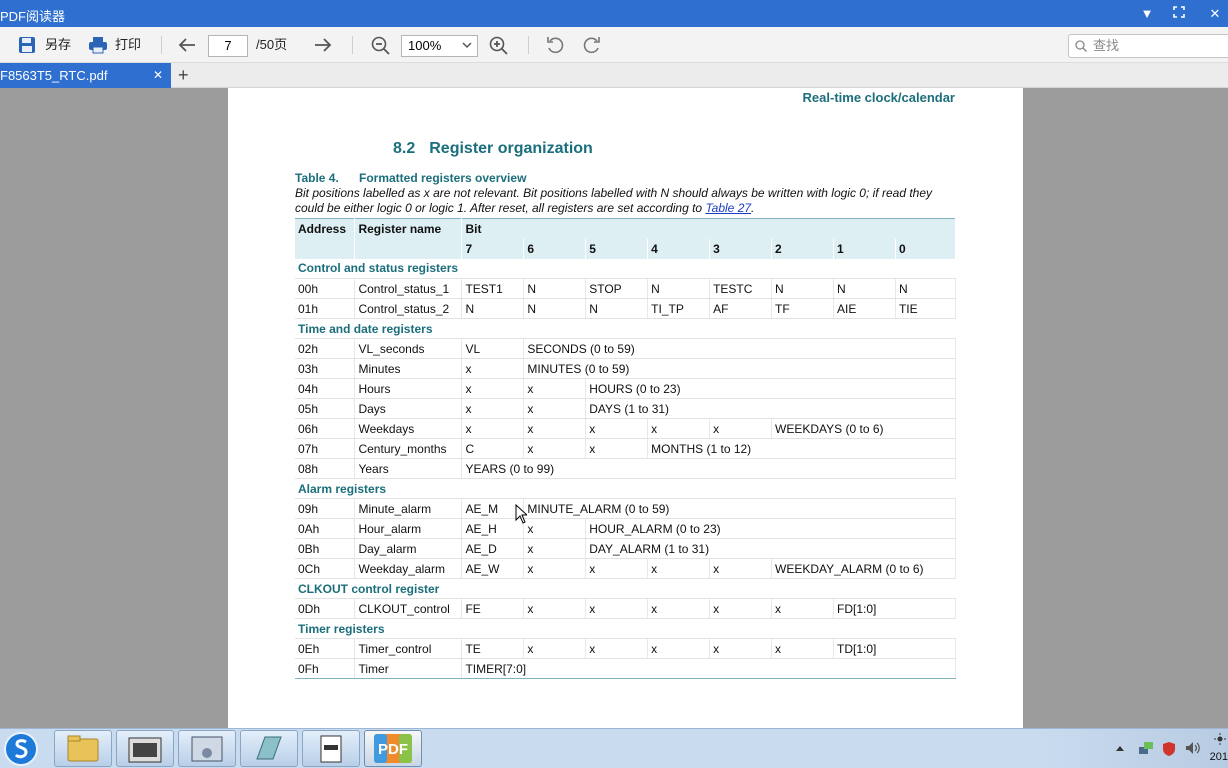  I want to click on zoom-in-icon, so click(498, 45).